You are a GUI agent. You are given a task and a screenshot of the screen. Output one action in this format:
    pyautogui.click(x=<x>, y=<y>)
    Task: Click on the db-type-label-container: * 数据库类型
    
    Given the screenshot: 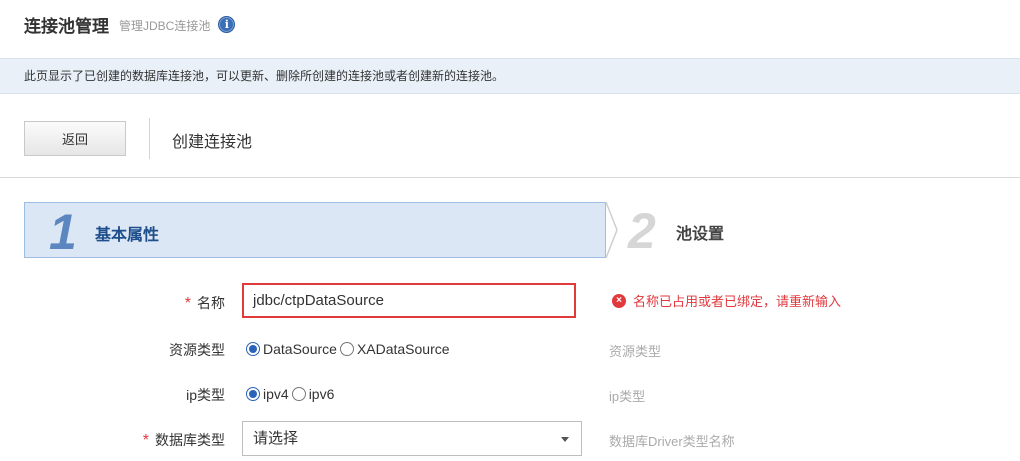 What is the action you would take?
    pyautogui.click(x=112, y=439)
    